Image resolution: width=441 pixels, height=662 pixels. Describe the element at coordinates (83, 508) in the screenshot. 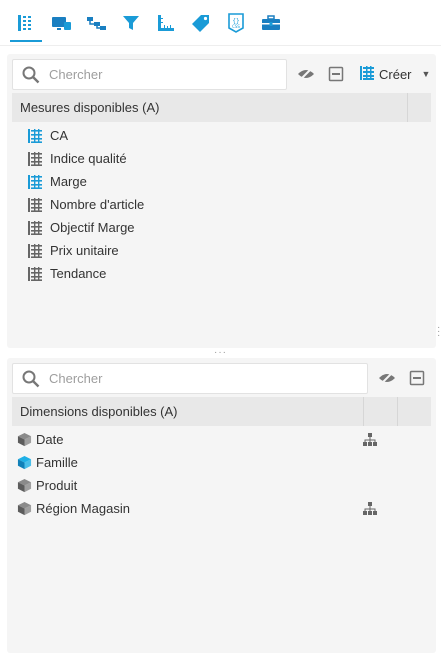

I see `dimension-label: Région Magasin` at that location.